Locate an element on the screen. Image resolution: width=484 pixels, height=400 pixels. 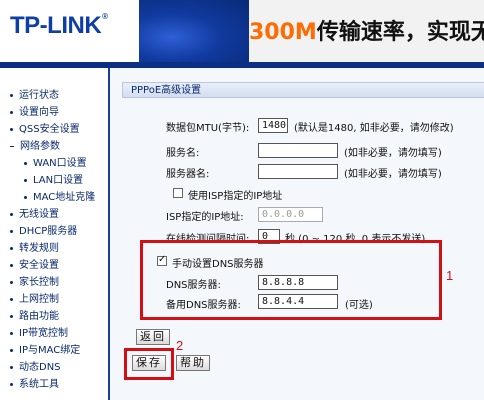
isp-ip-label: ISP指定的IP地址: is located at coordinates (205, 217).